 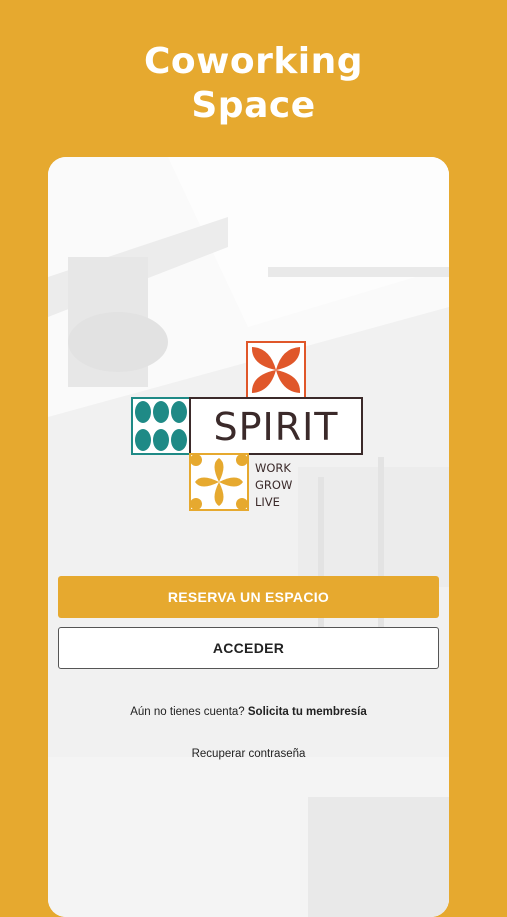 I want to click on login-label: ACCEDER, so click(x=248, y=648).